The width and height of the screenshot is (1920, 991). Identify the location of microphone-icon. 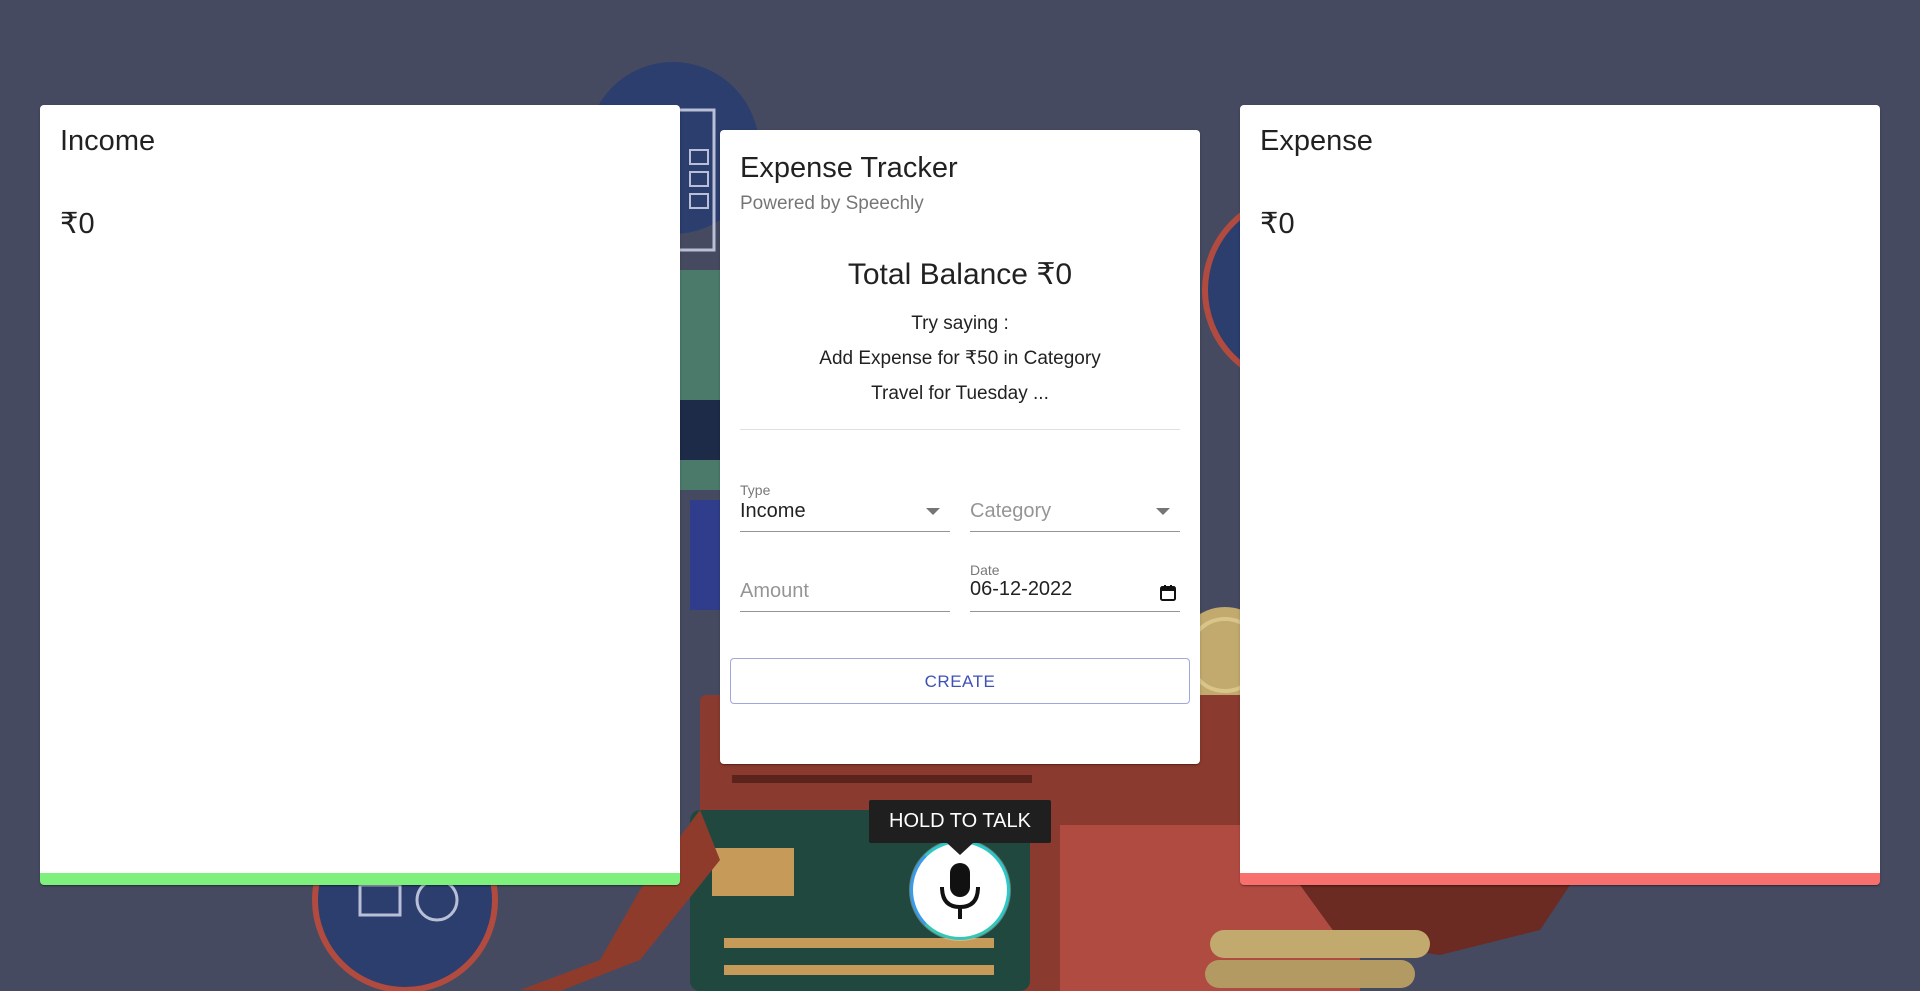
(960, 891).